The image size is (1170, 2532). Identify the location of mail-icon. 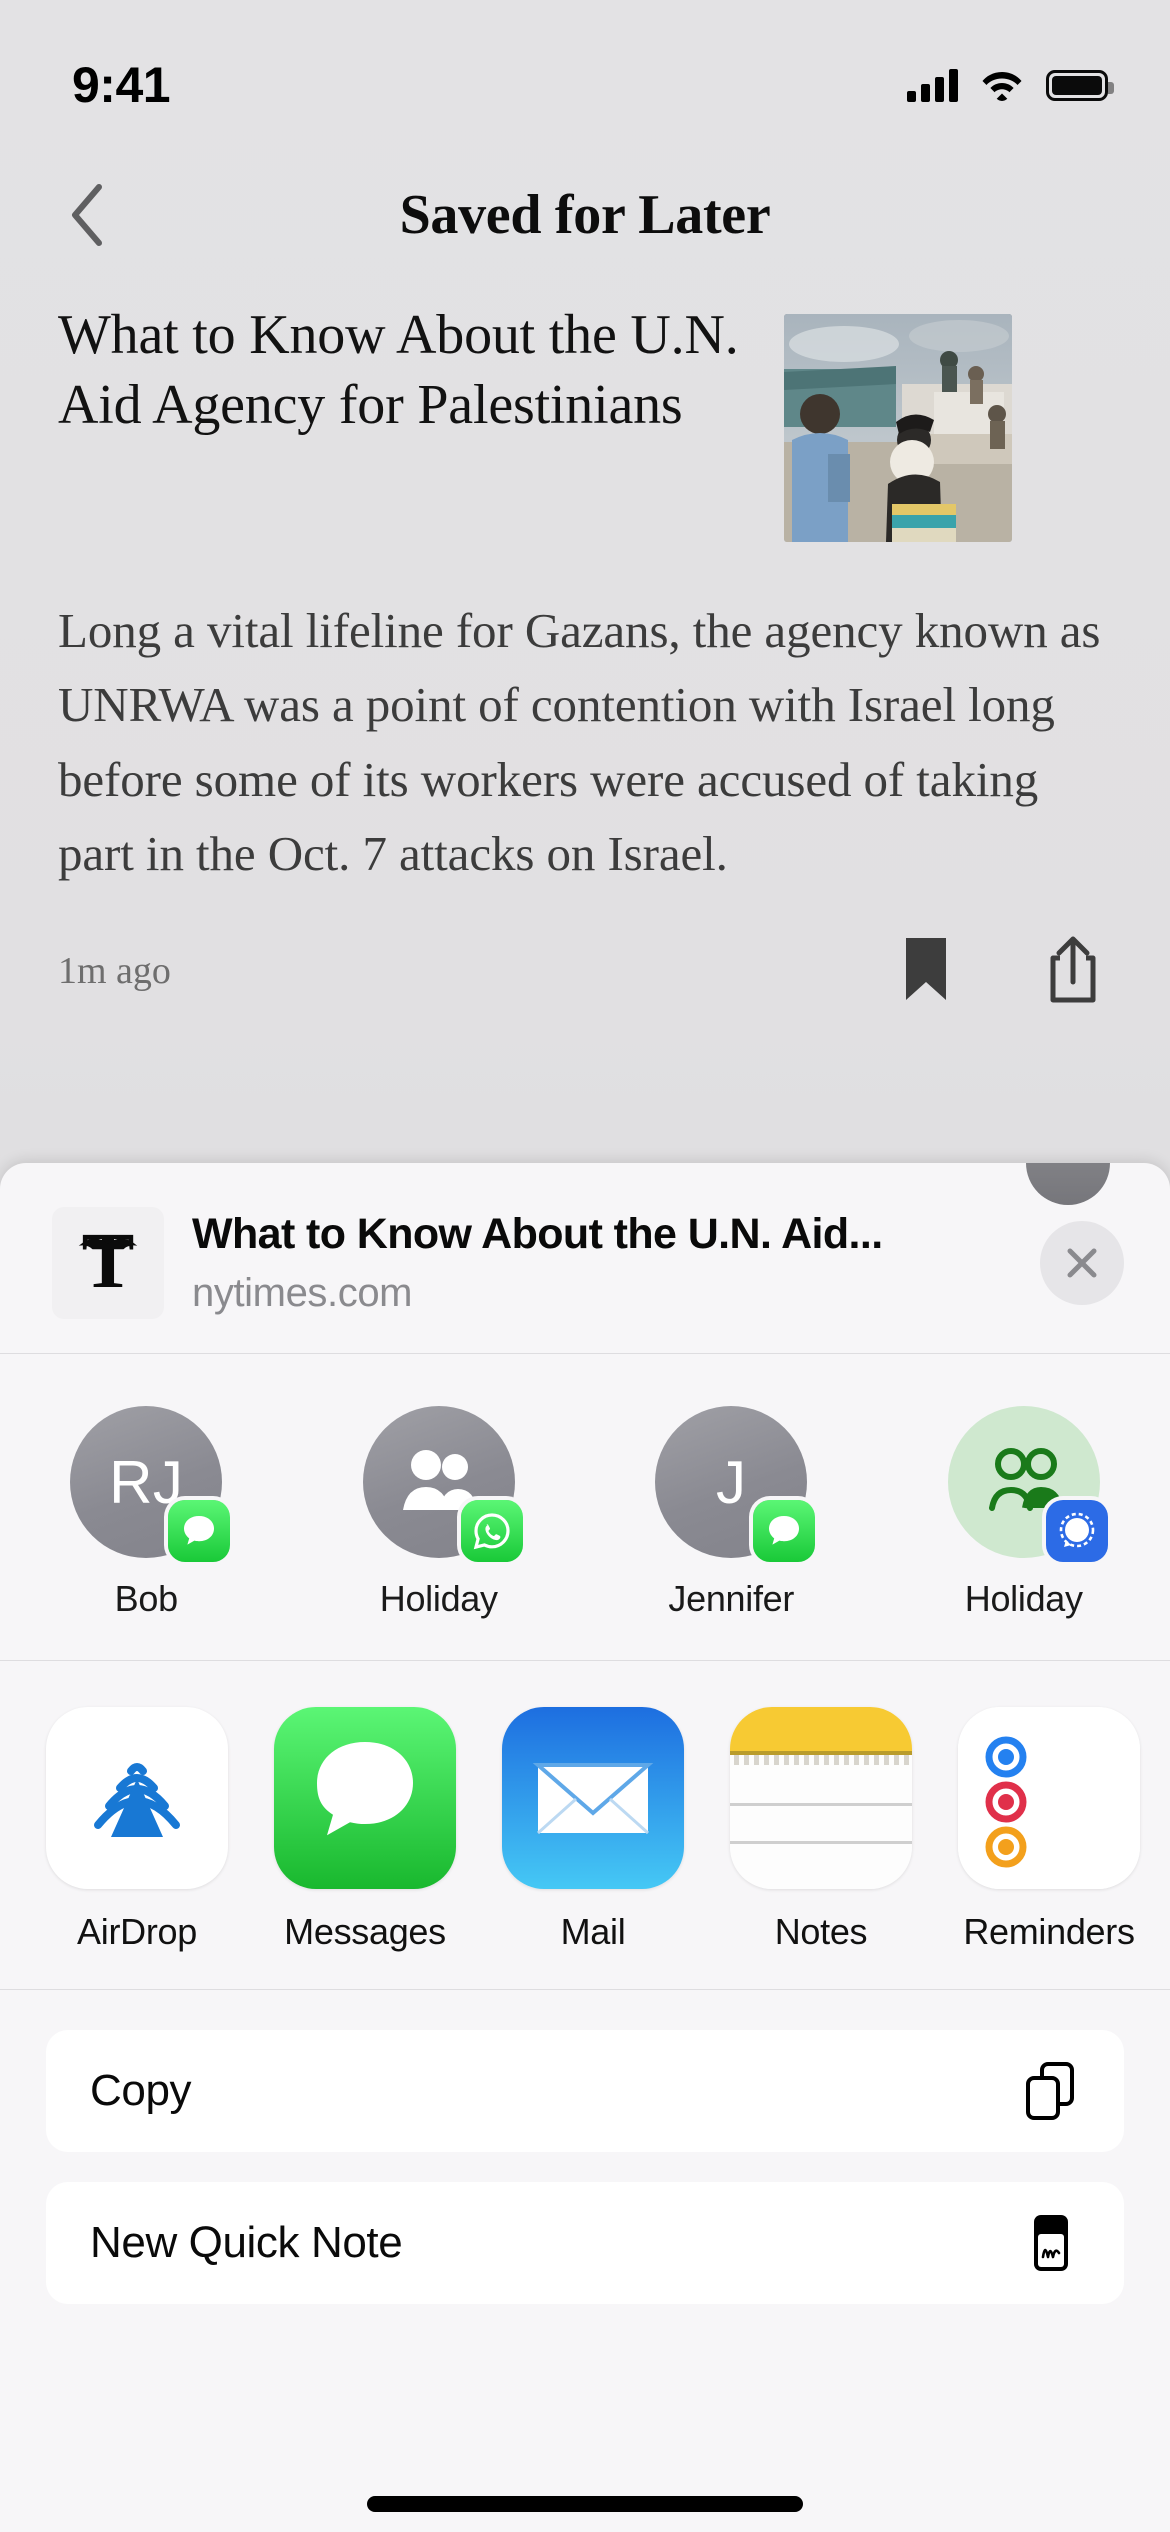
(593, 1798).